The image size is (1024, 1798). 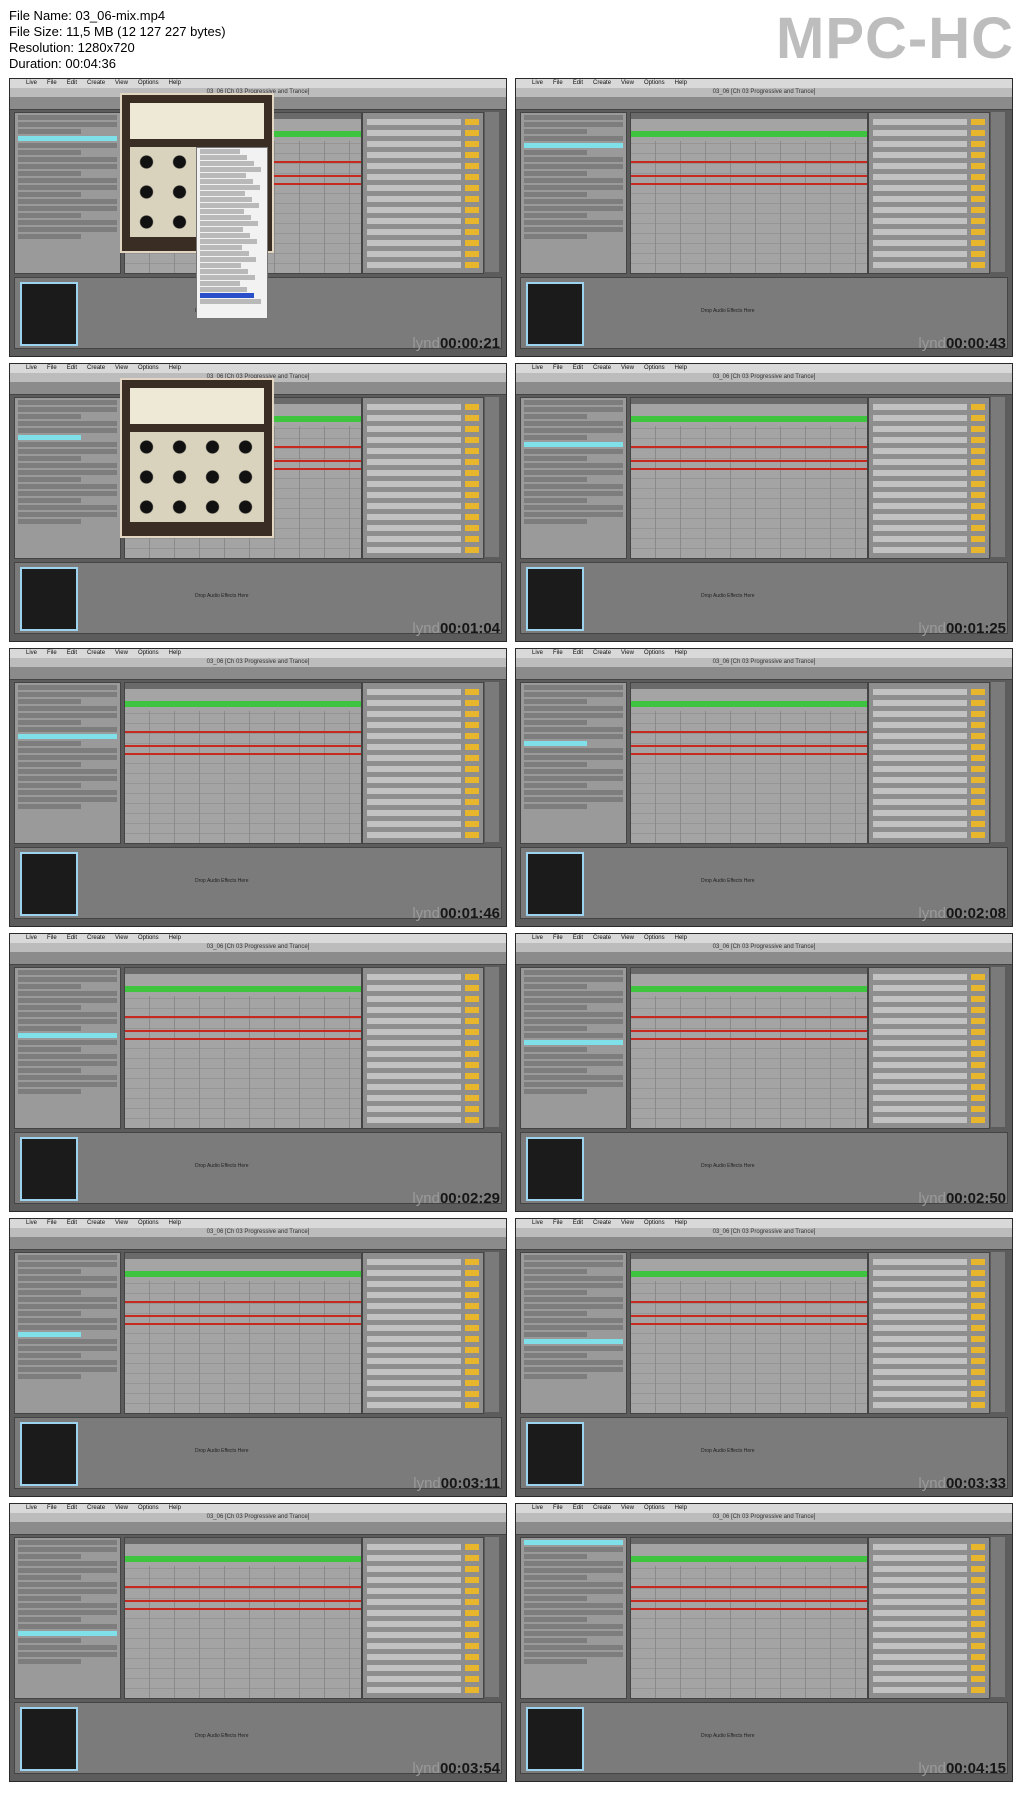 I want to click on clip-lane, so click(x=243, y=704).